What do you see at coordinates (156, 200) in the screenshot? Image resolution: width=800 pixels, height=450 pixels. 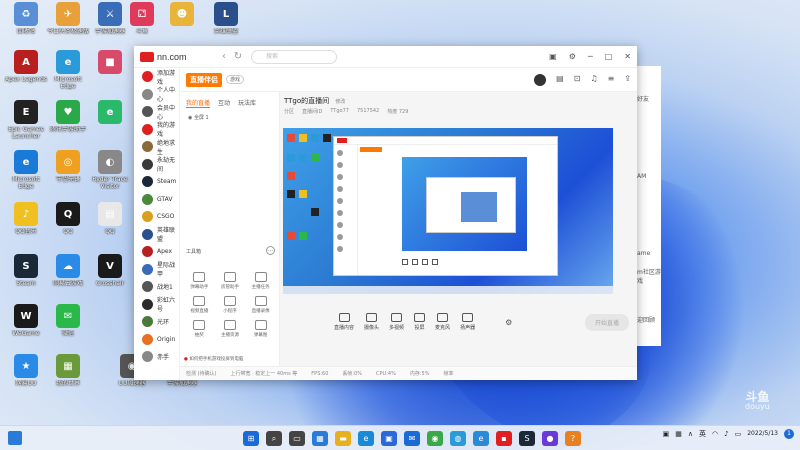 I see `sidebar-item: GTAV` at bounding box center [156, 200].